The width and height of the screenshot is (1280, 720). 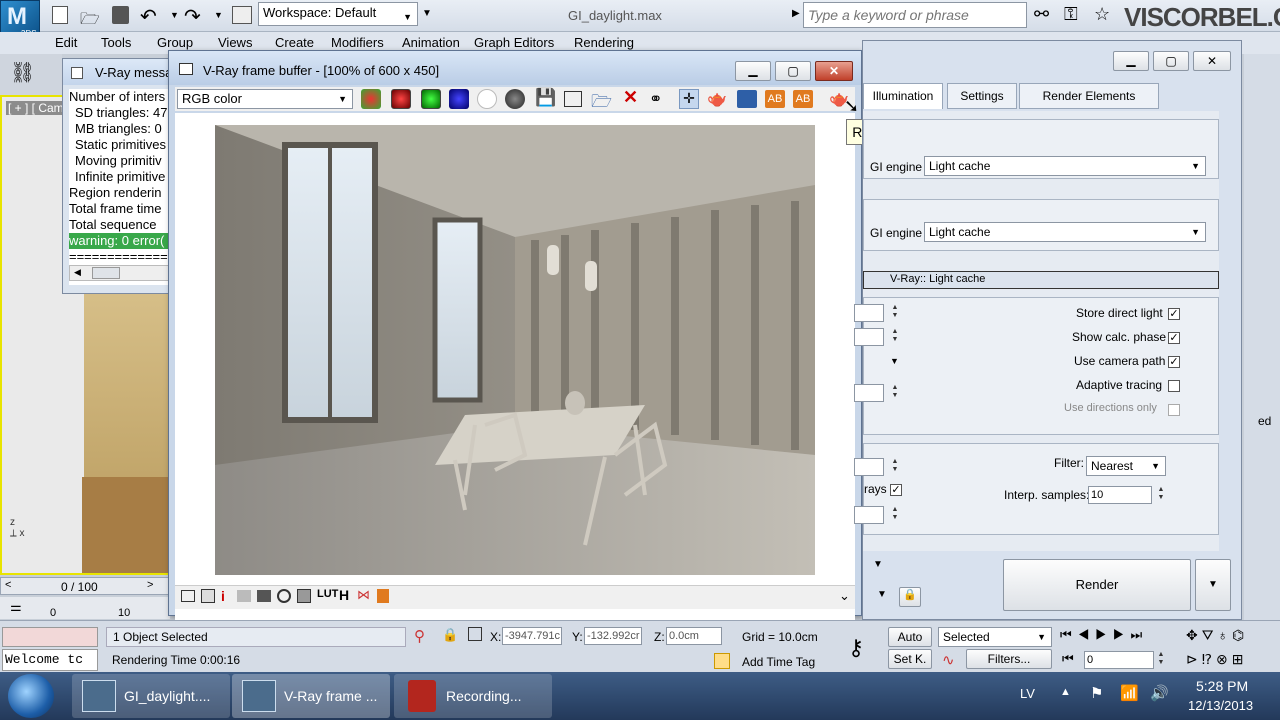 I want to click on retrace-spinner: ▲ ▼, so click(x=895, y=515).